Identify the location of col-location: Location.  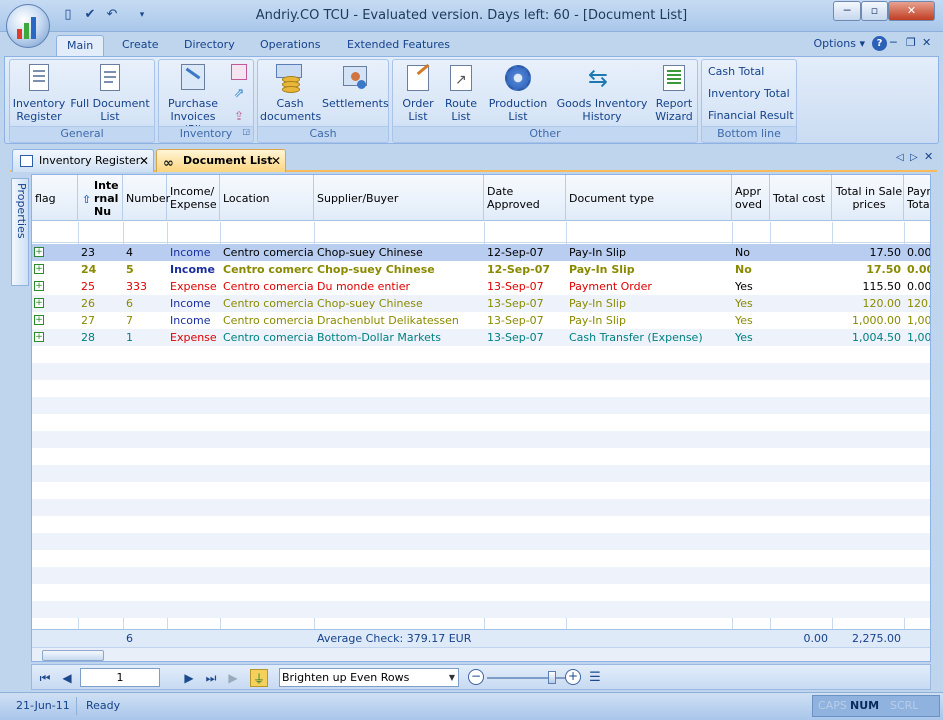
(267, 198).